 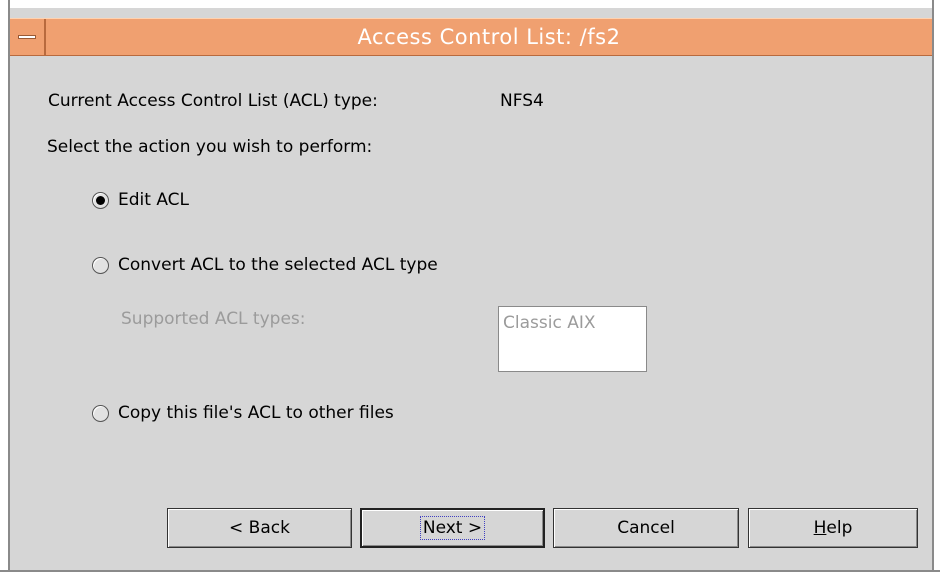 I want to click on back-button-label: < Back, so click(x=259, y=528).